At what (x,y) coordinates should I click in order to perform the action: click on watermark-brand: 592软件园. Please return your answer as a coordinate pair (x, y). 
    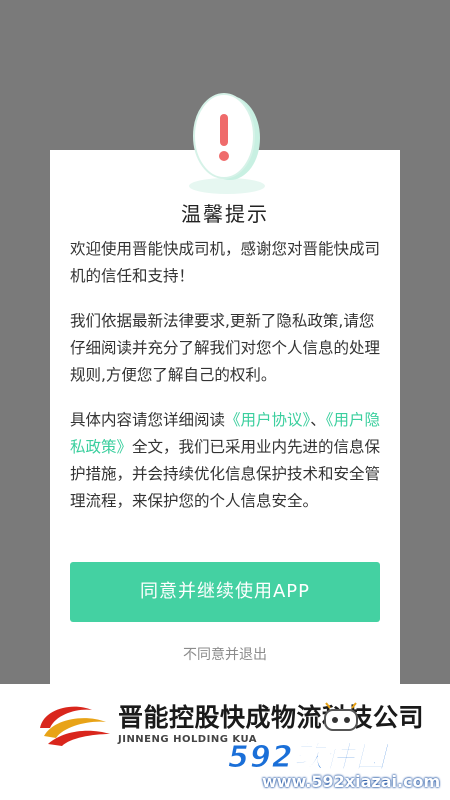
    Looking at the image, I should click on (307, 758).